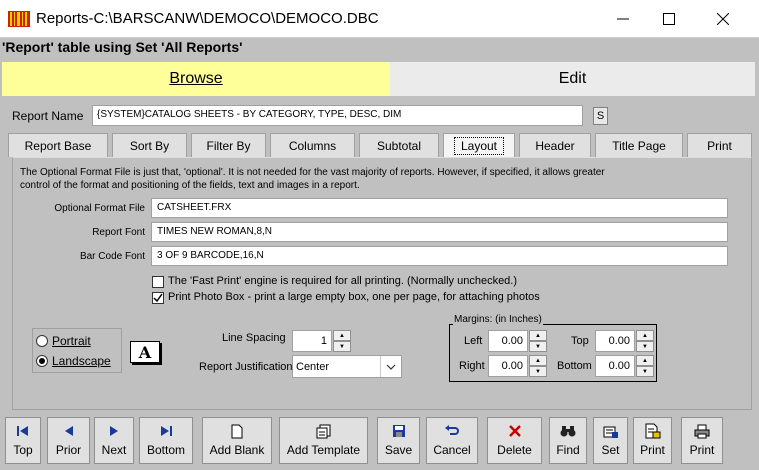  Describe the element at coordinates (568, 431) in the screenshot. I see `binoculars-icon` at that location.